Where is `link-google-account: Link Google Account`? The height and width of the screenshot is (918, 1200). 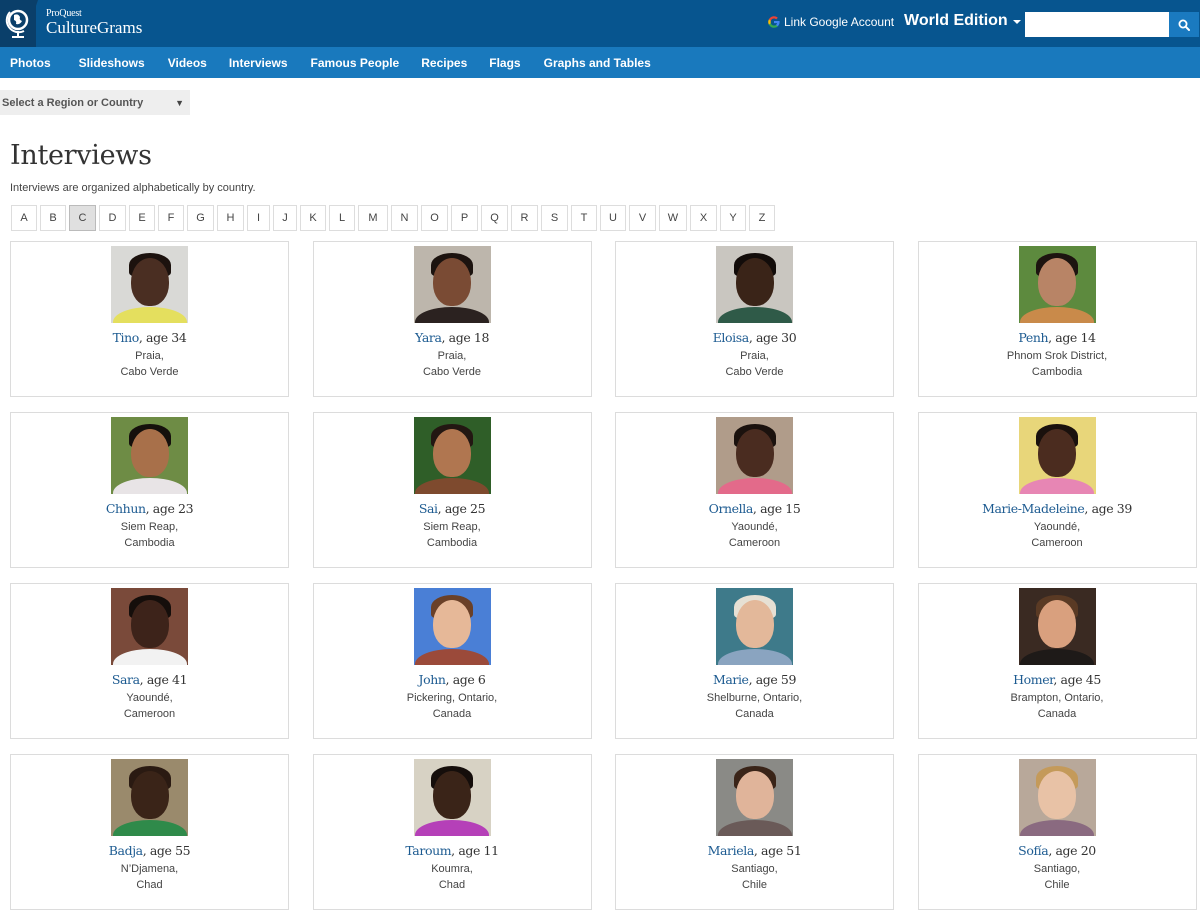
link-google-account: Link Google Account is located at coordinates (831, 22).